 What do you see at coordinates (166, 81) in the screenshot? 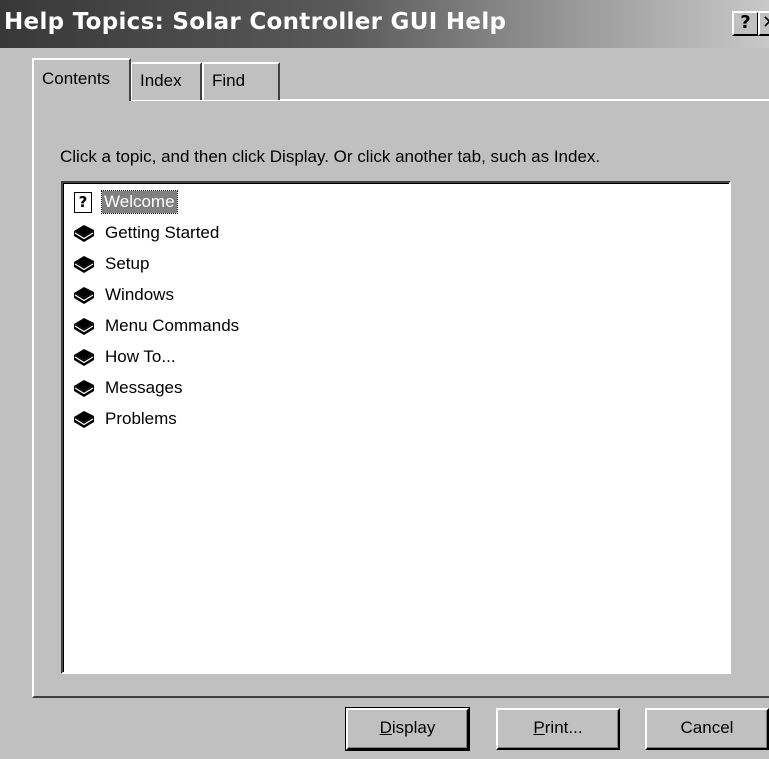
I see `tab-index: Index` at bounding box center [166, 81].